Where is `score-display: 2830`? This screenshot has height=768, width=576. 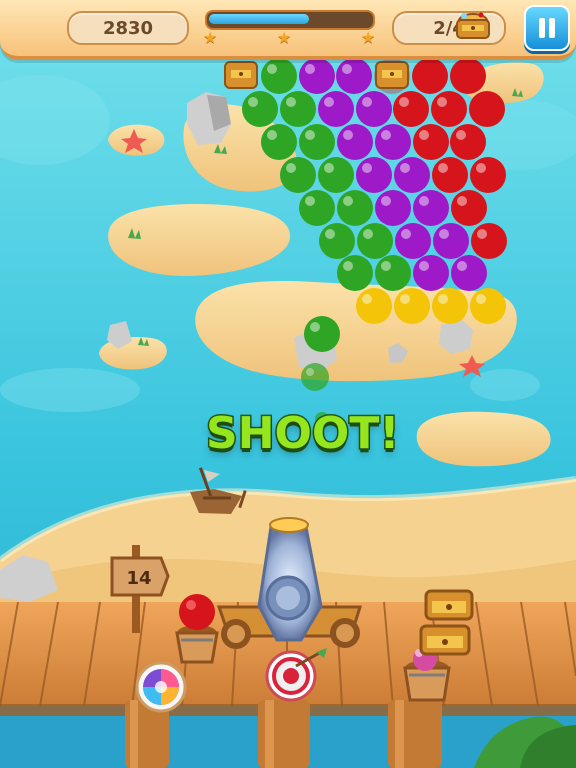 score-display: 2830 is located at coordinates (128, 28).